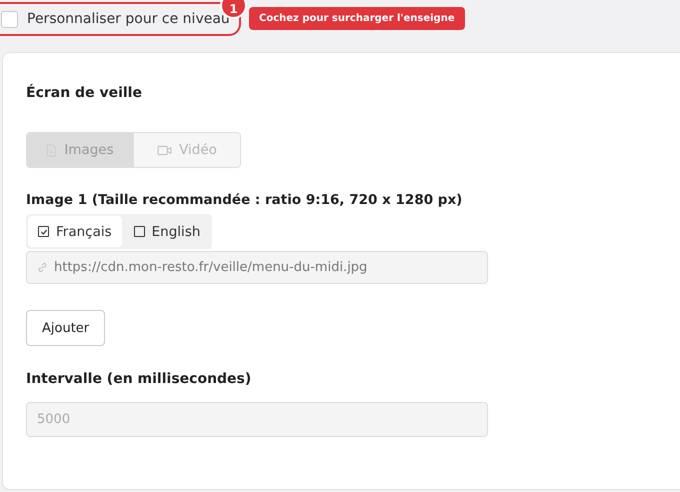  I want to click on link-icon, so click(42, 268).